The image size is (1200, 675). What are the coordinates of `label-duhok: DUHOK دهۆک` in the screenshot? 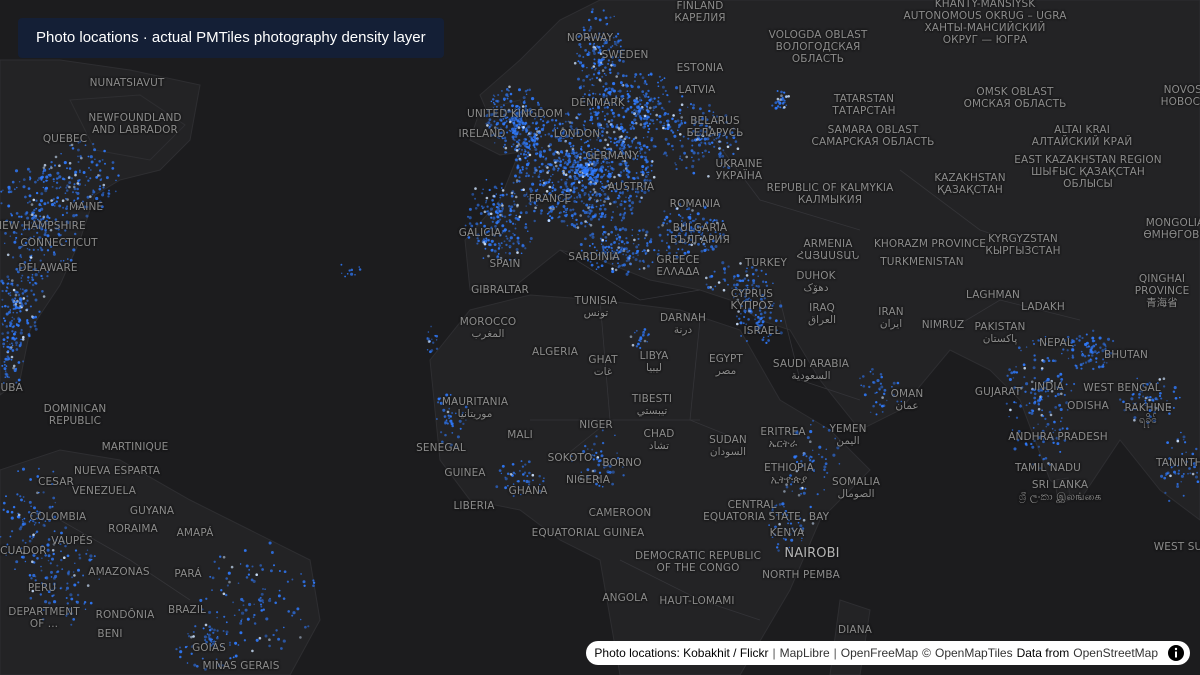 It's located at (815, 282).